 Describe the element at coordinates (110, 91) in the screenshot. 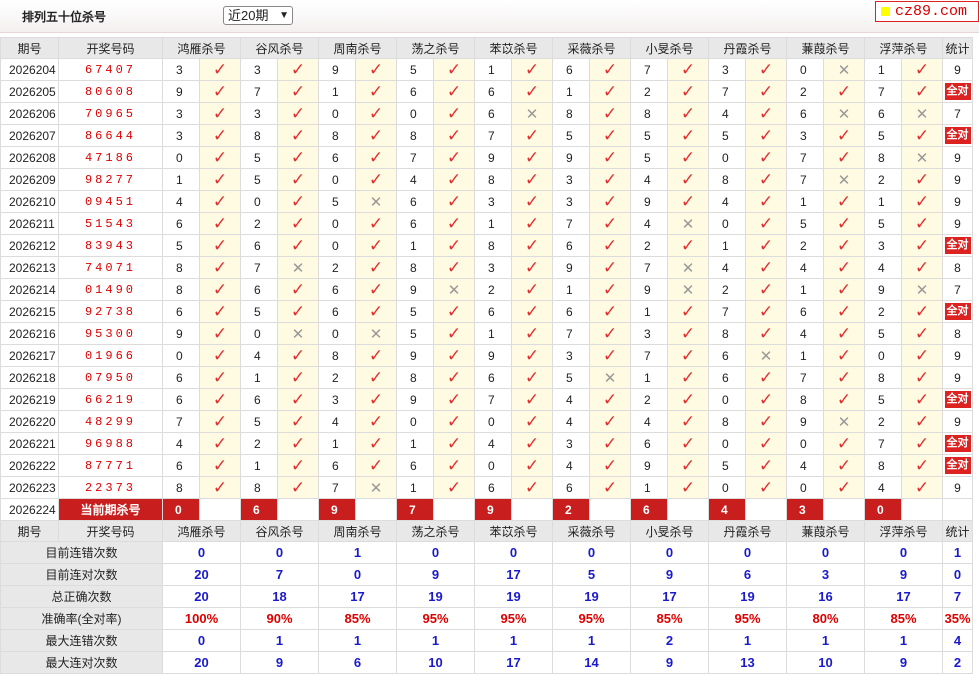

I see `draw-number-cell: 80608` at that location.